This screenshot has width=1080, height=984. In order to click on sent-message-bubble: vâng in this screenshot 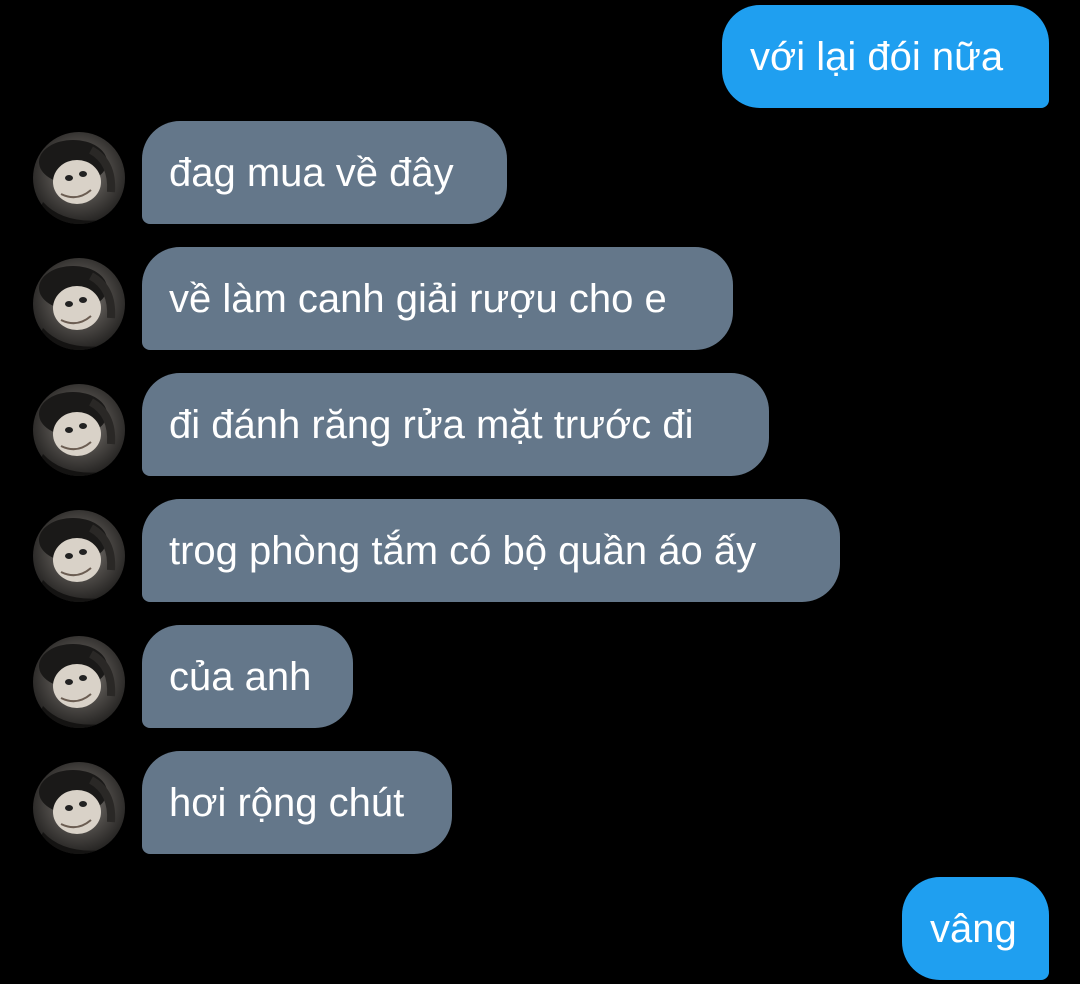, I will do `click(975, 928)`.